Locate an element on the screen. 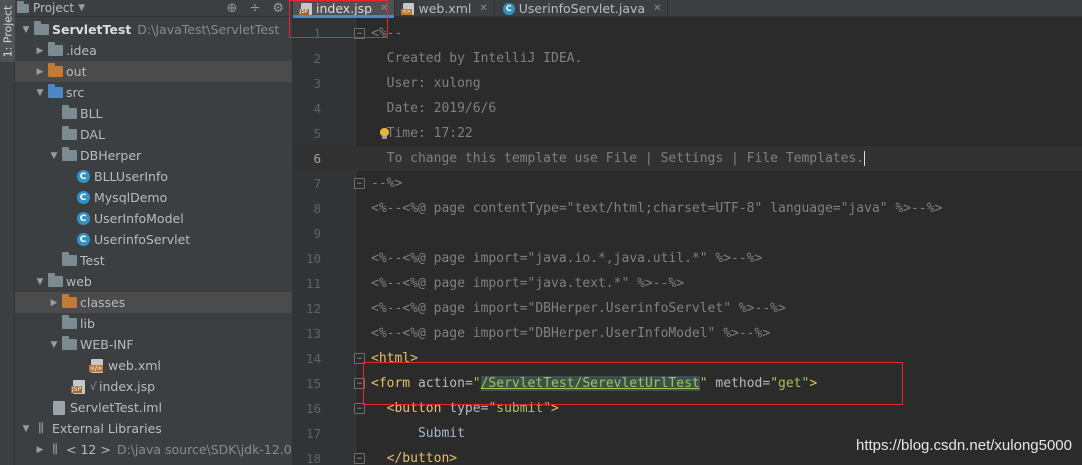  watermark: https://blog.csdn.net/xulong5000 is located at coordinates (964, 445).